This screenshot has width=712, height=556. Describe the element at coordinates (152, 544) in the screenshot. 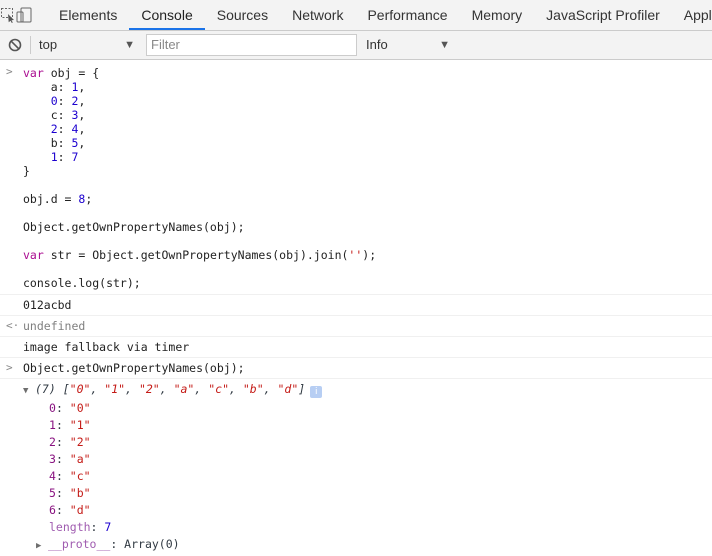

I see `entry-value: Array(0)` at that location.